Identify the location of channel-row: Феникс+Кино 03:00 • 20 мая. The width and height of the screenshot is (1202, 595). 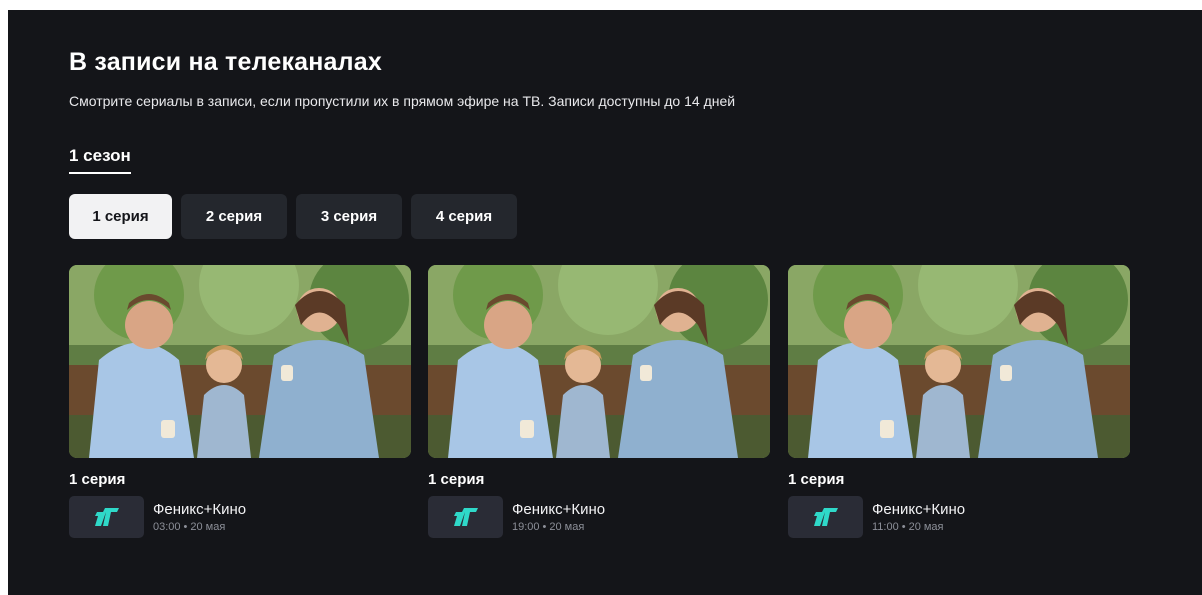
(240, 517).